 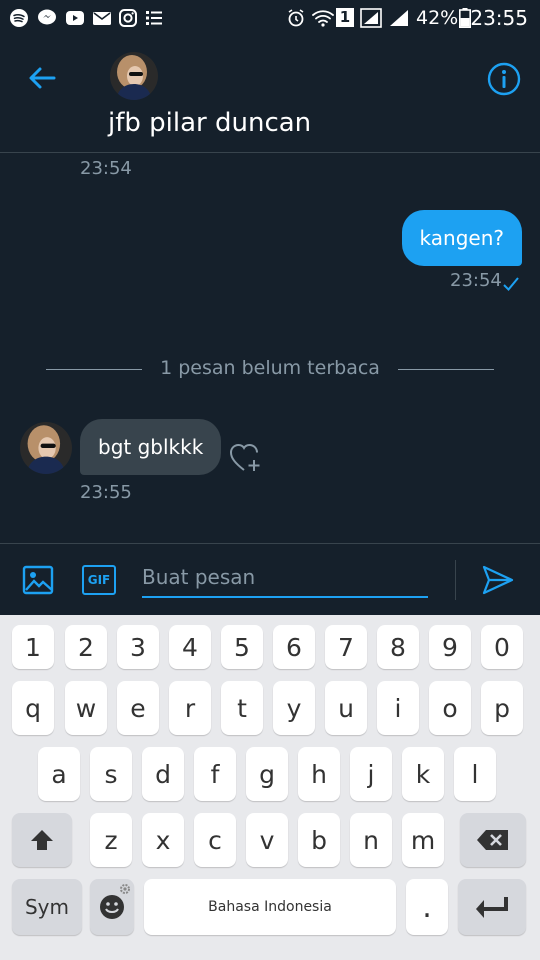 What do you see at coordinates (502, 647) in the screenshot?
I see `key-0: 0` at bounding box center [502, 647].